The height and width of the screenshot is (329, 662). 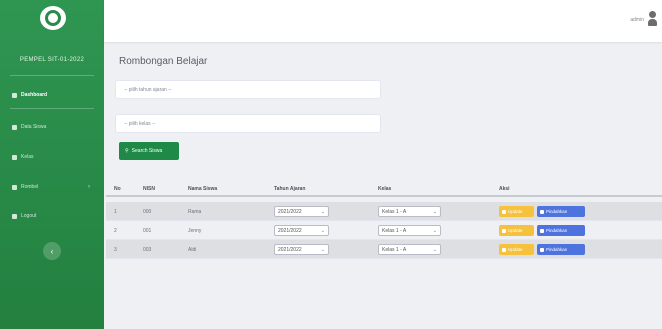 I want to click on page-title: Rombongan Belajar, so click(x=163, y=61).